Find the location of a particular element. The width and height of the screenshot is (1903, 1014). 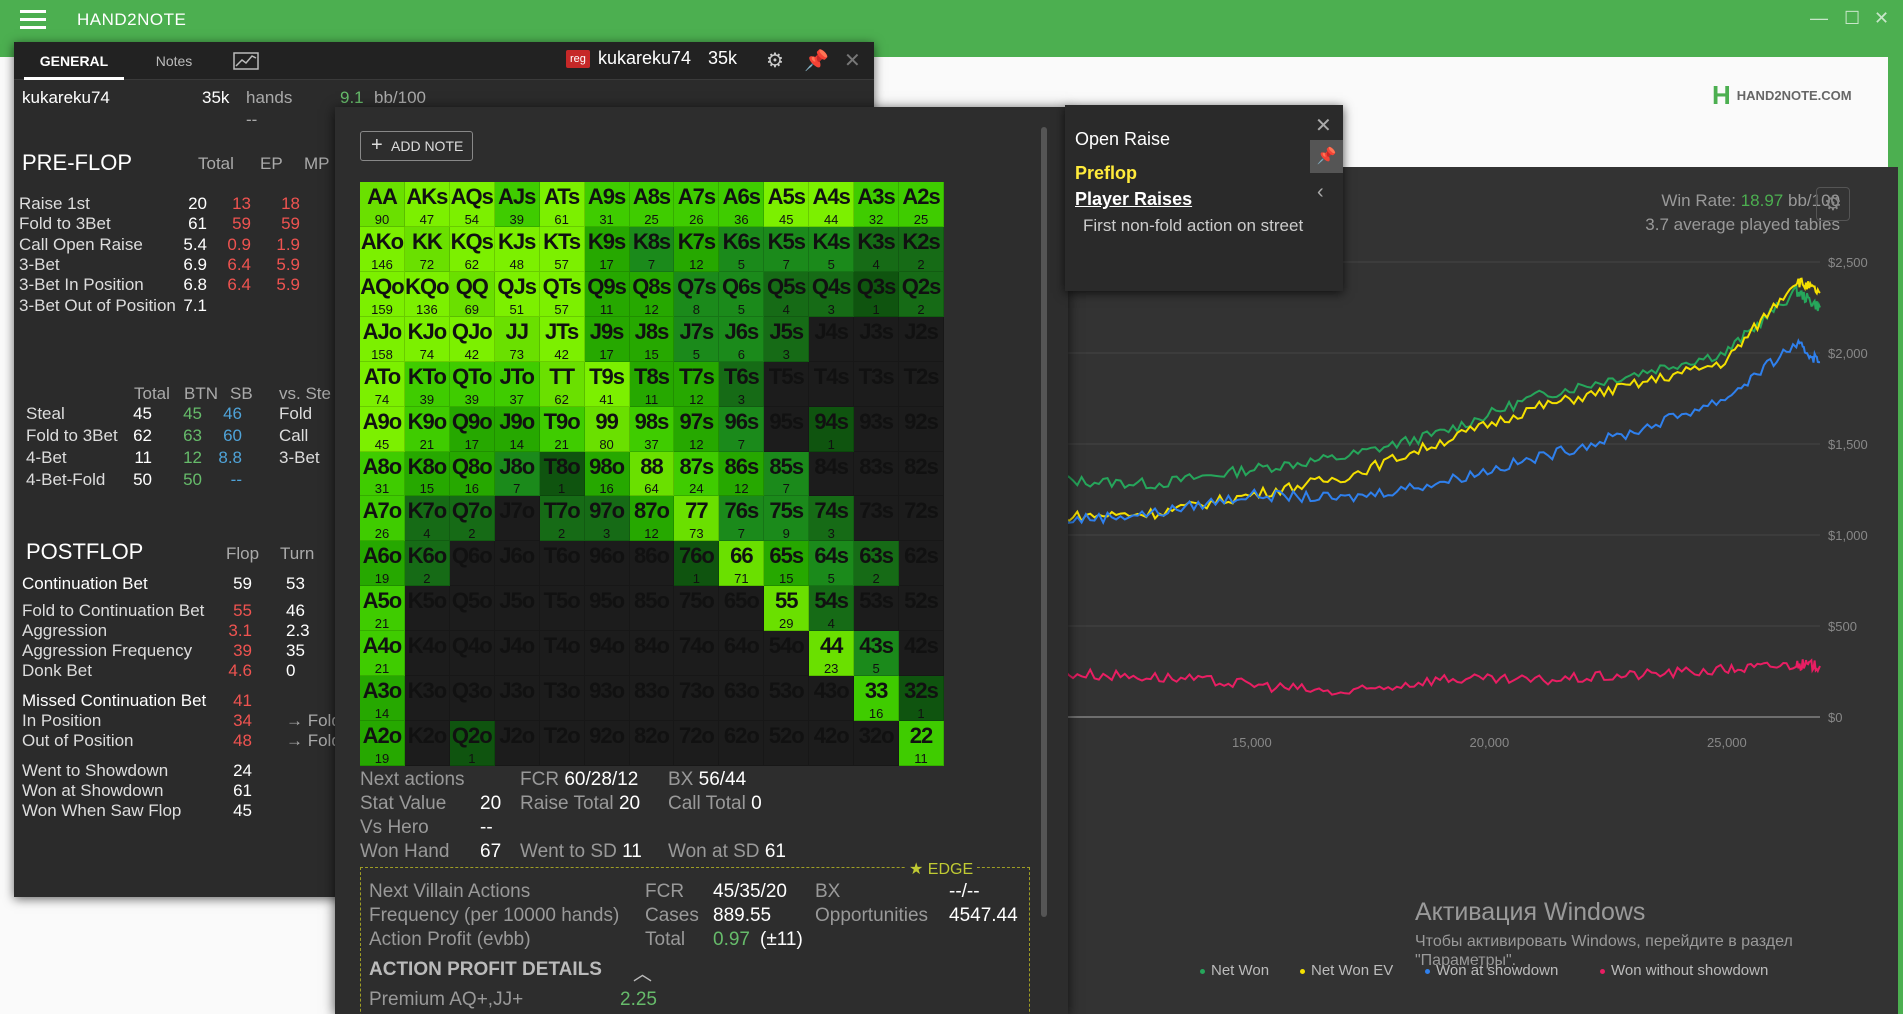

hand-cell: 92o is located at coordinates (607, 743).